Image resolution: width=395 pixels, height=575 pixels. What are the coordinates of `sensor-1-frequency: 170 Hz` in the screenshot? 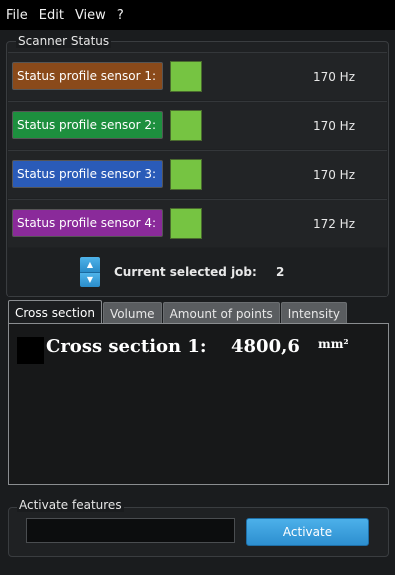 It's located at (333, 77).